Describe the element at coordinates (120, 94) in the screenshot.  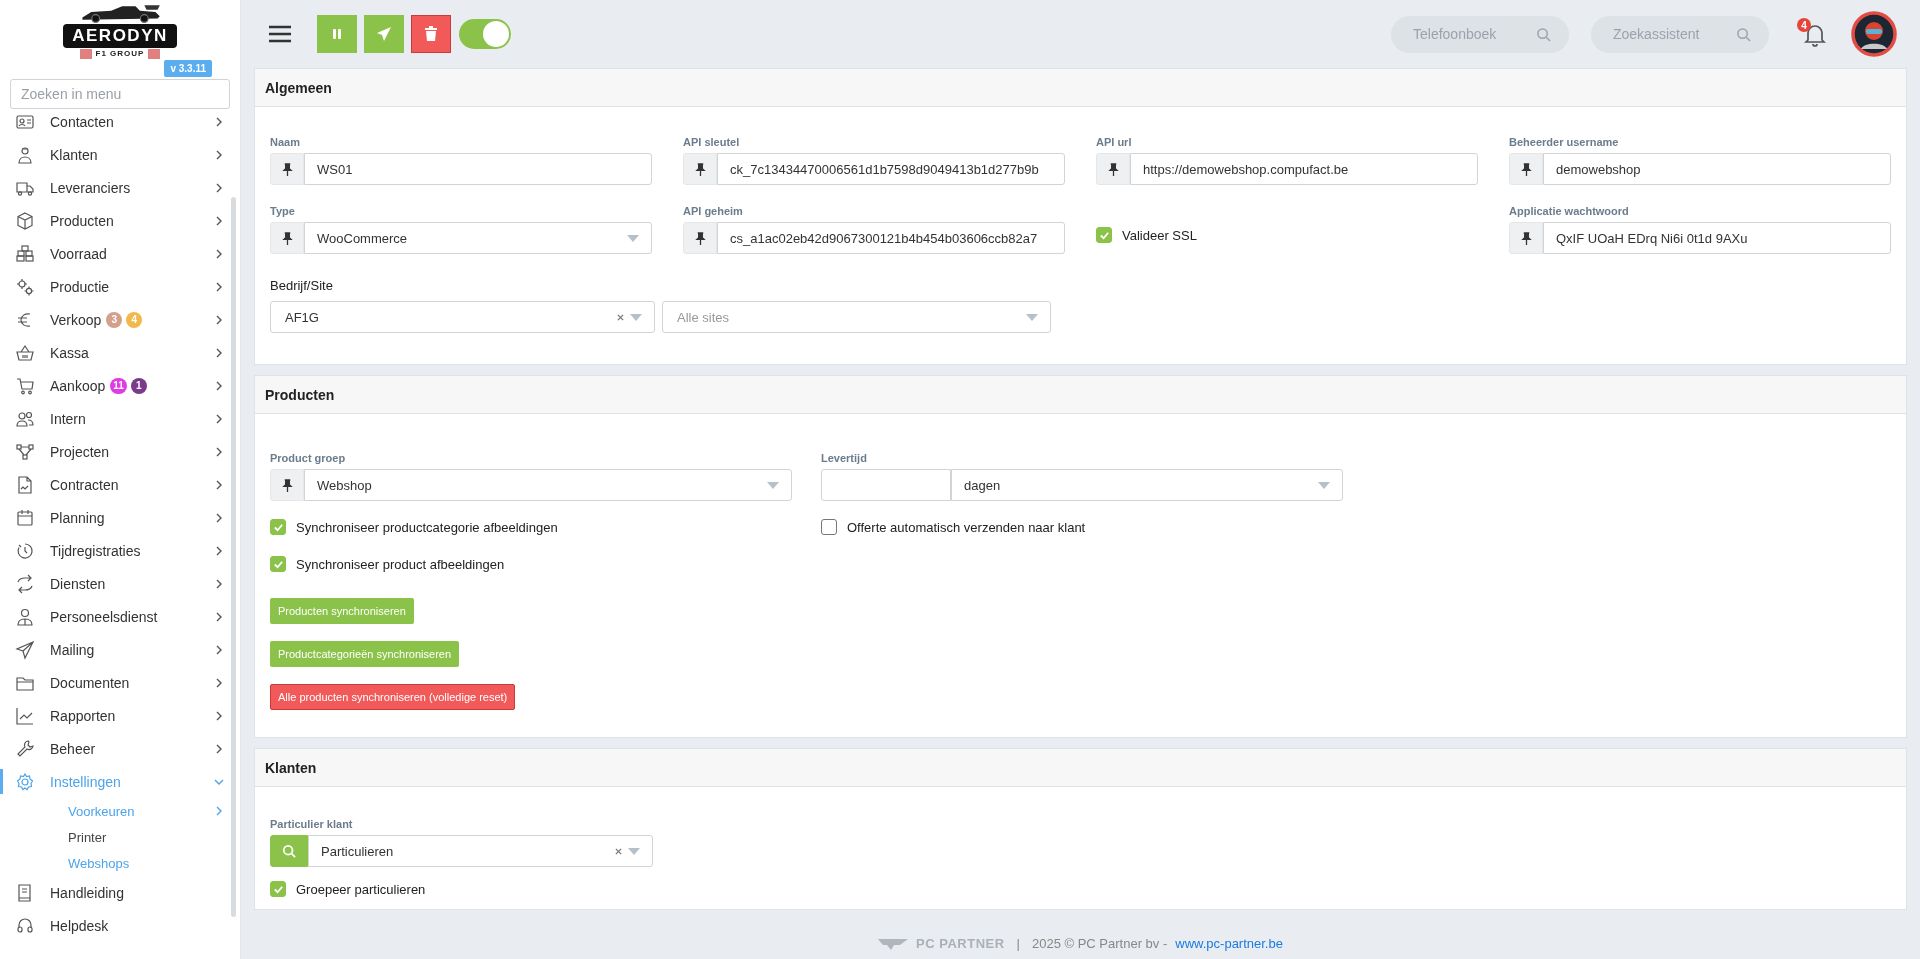
I see `menu-search-field: Zoeken in menu` at that location.